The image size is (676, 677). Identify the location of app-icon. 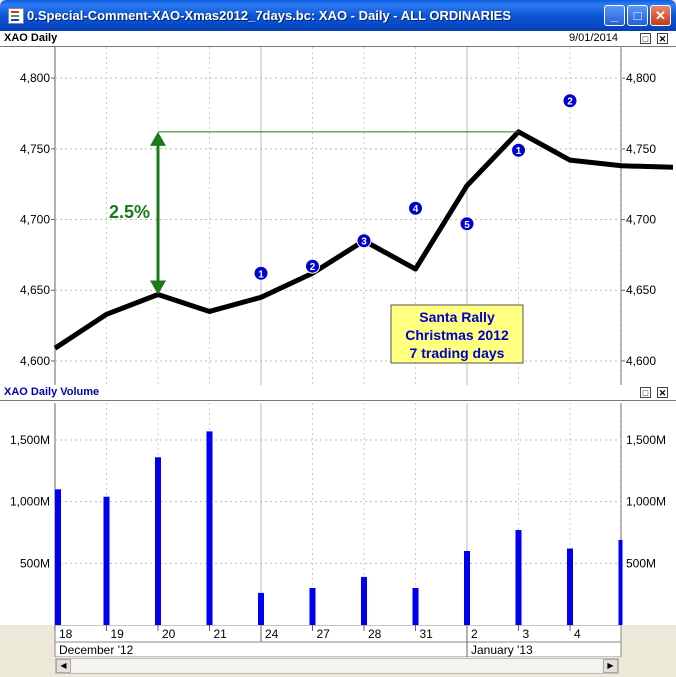
(16, 16).